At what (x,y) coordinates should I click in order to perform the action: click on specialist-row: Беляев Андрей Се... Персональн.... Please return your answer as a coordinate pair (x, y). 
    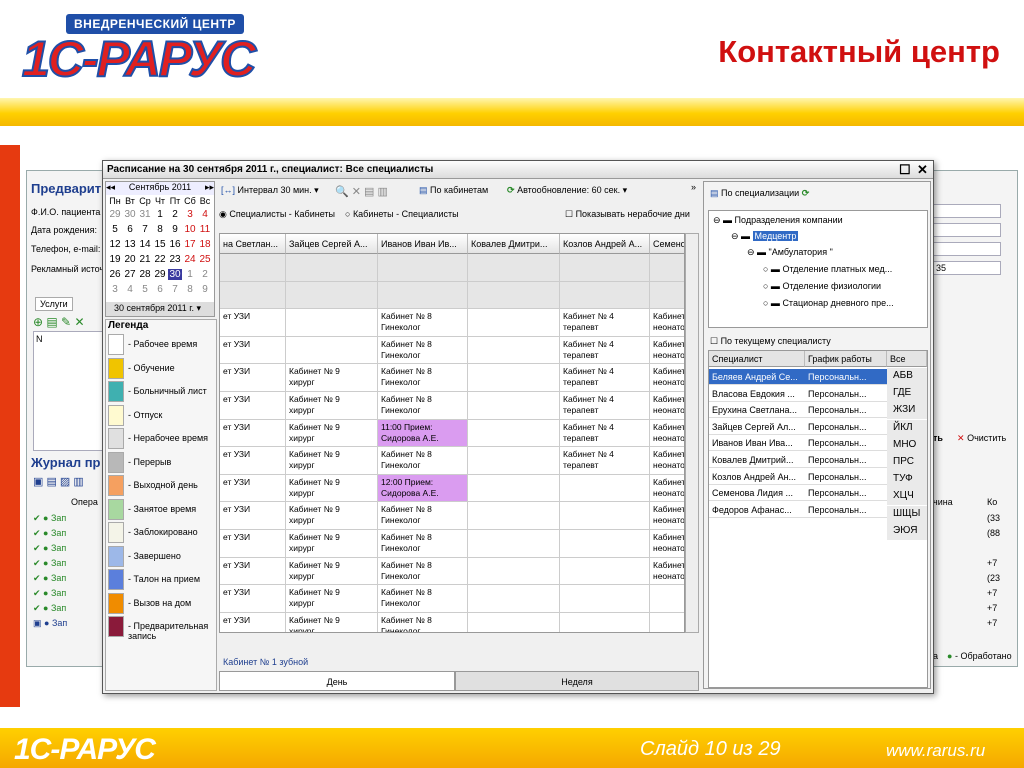
    Looking at the image, I should click on (798, 377).